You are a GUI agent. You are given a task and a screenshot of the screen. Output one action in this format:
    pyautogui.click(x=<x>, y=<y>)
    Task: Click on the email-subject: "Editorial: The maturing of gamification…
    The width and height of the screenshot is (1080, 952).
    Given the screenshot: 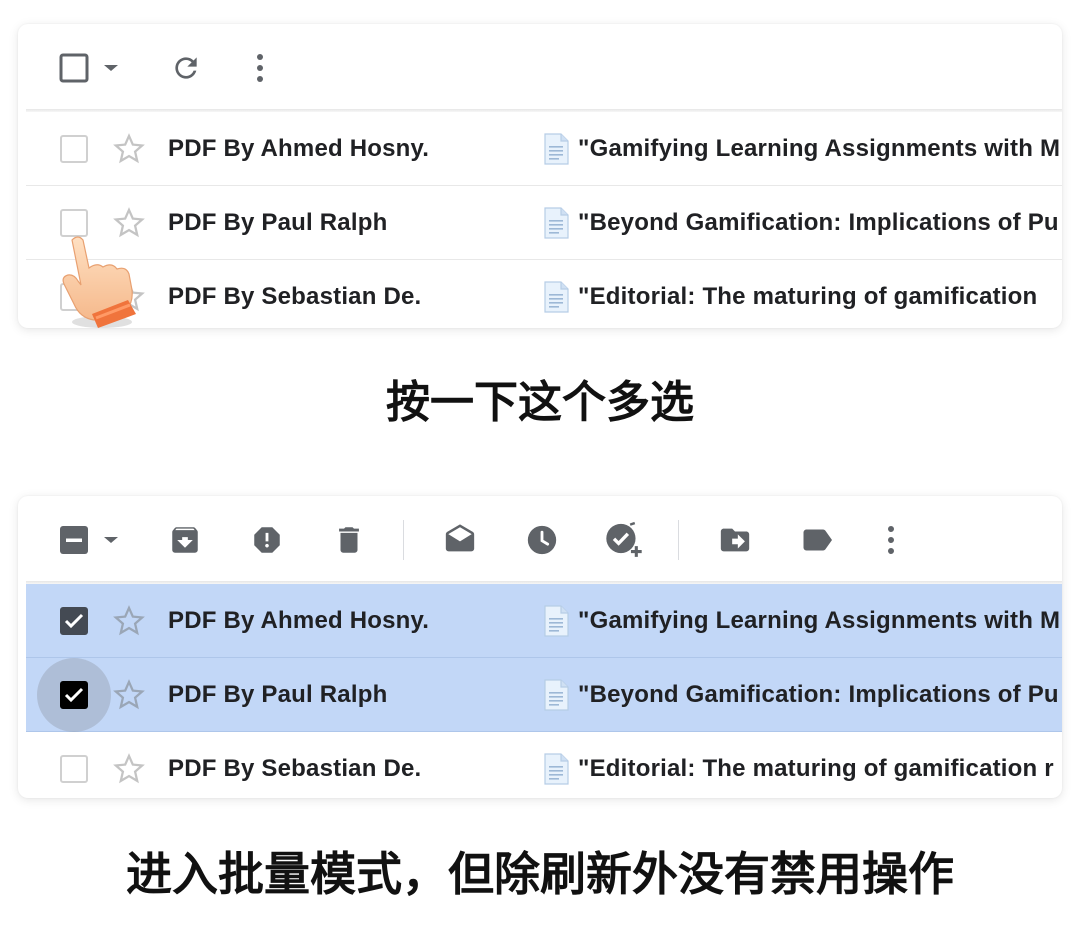 What is the action you would take?
    pyautogui.click(x=816, y=768)
    